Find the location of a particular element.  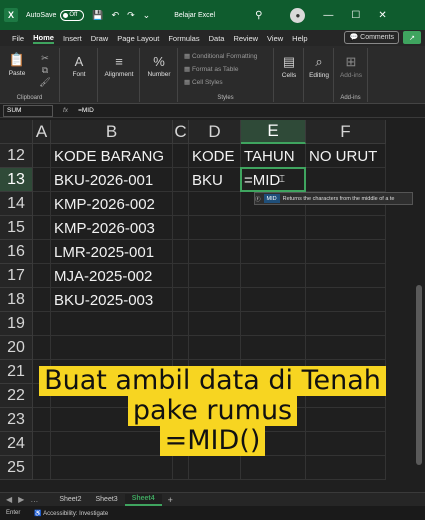

menu-home: Home is located at coordinates (43, 38).